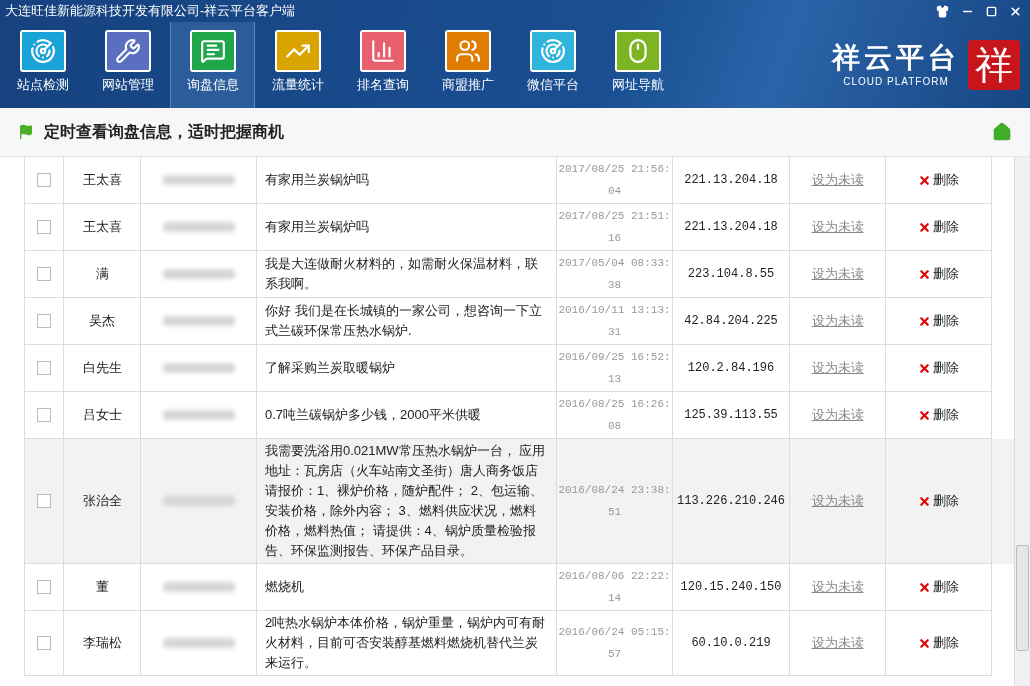  I want to click on table-cell-text: 42.84.204.225, so click(731, 321).